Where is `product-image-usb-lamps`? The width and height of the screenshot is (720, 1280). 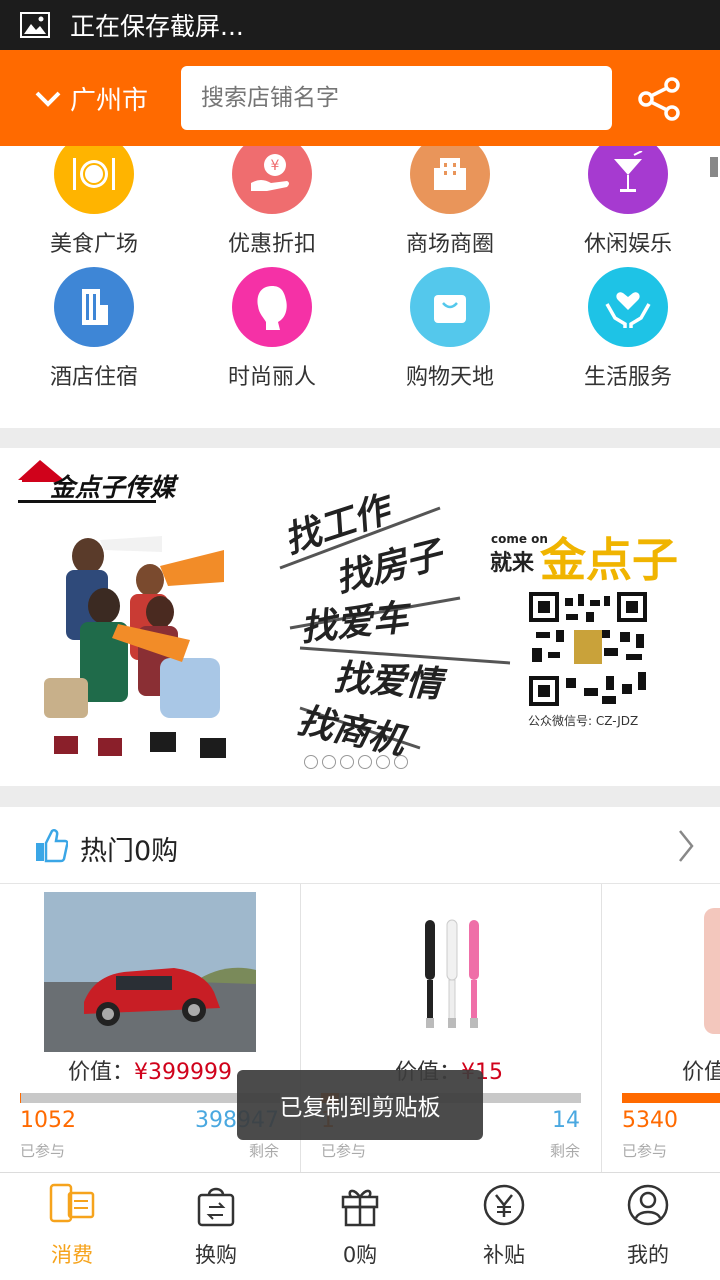 product-image-usb-lamps is located at coordinates (452, 973).